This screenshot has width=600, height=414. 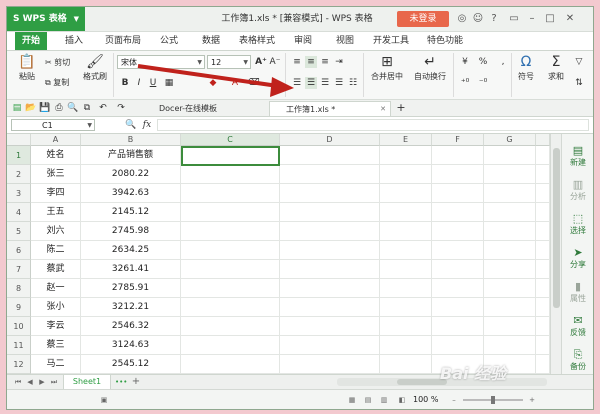 I want to click on distributed-icon: ☷, so click(x=353, y=83).